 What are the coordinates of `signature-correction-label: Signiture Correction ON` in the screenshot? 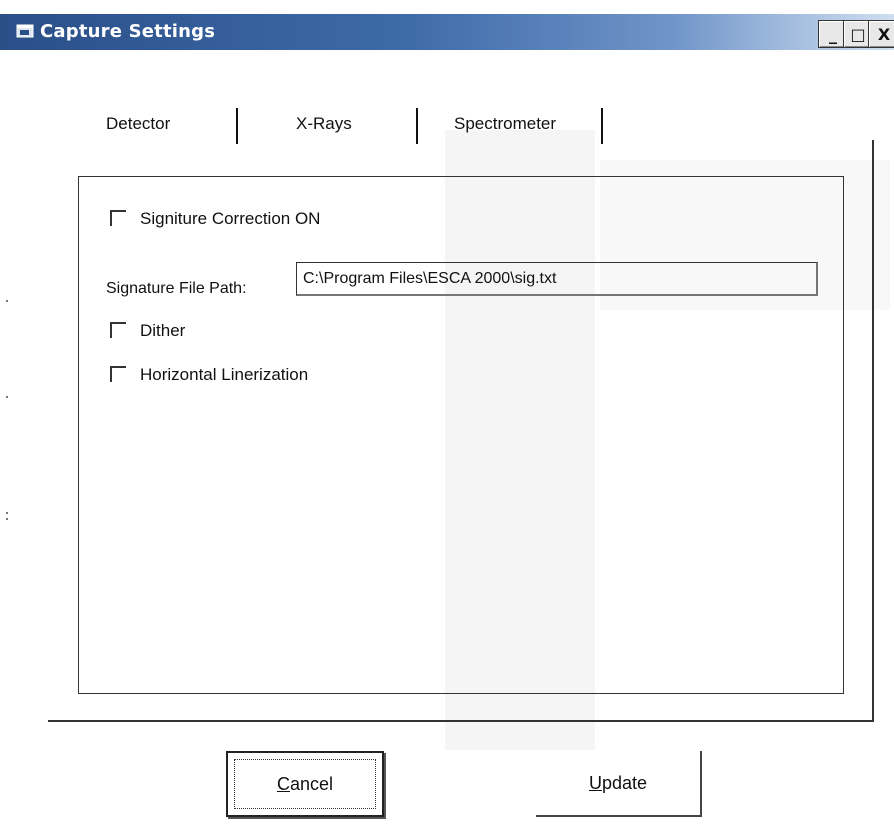 It's located at (230, 218).